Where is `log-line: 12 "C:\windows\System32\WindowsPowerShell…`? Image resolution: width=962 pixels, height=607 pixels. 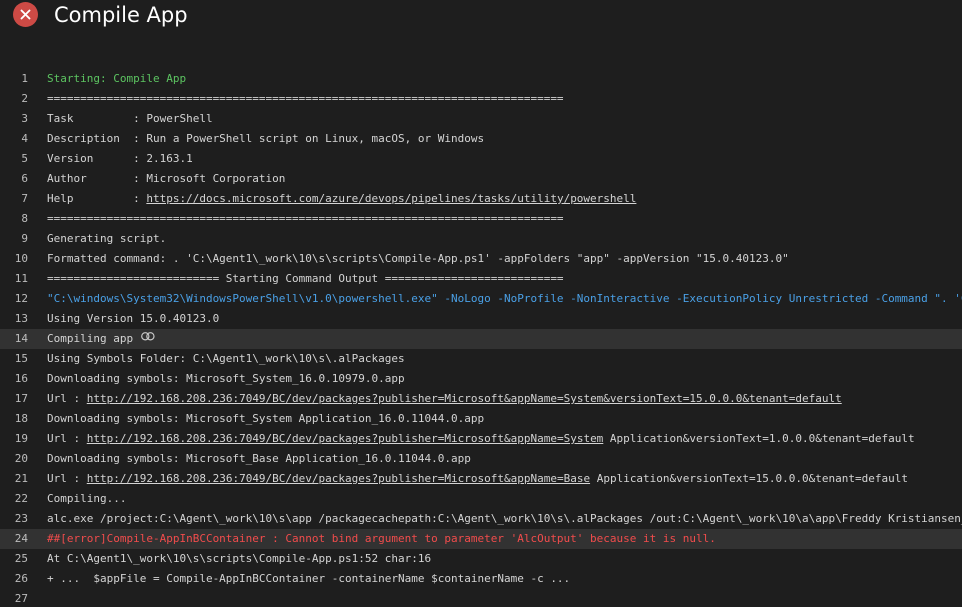 log-line: 12 "C:\windows\System32\WindowsPowerShell… is located at coordinates (481, 299).